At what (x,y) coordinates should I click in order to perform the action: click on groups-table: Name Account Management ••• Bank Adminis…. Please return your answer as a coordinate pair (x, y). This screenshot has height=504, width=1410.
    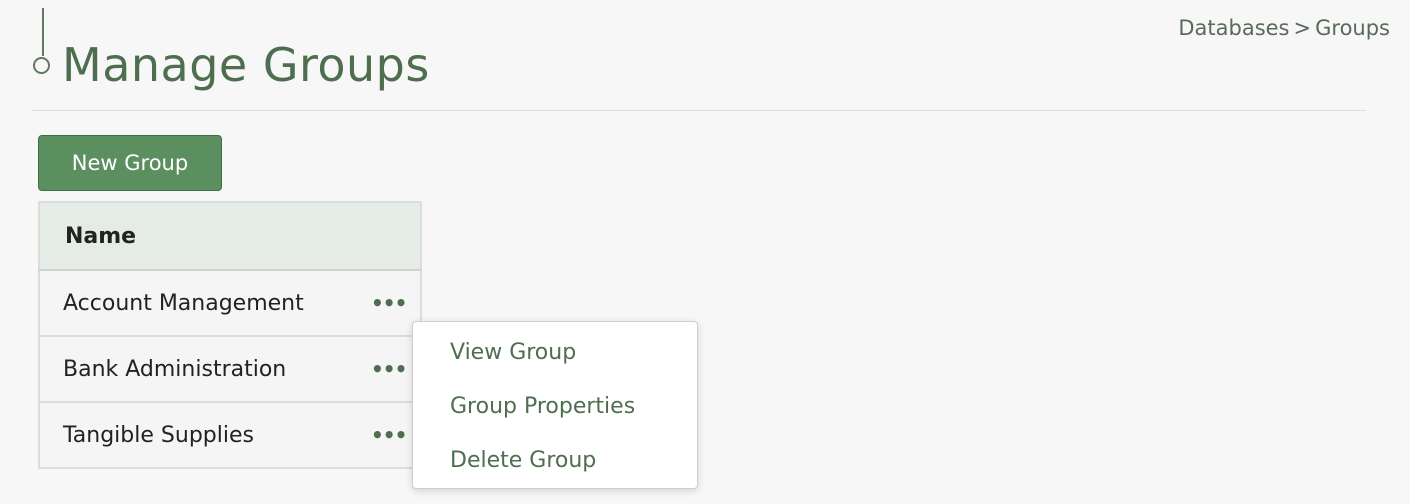
    Looking at the image, I should click on (230, 335).